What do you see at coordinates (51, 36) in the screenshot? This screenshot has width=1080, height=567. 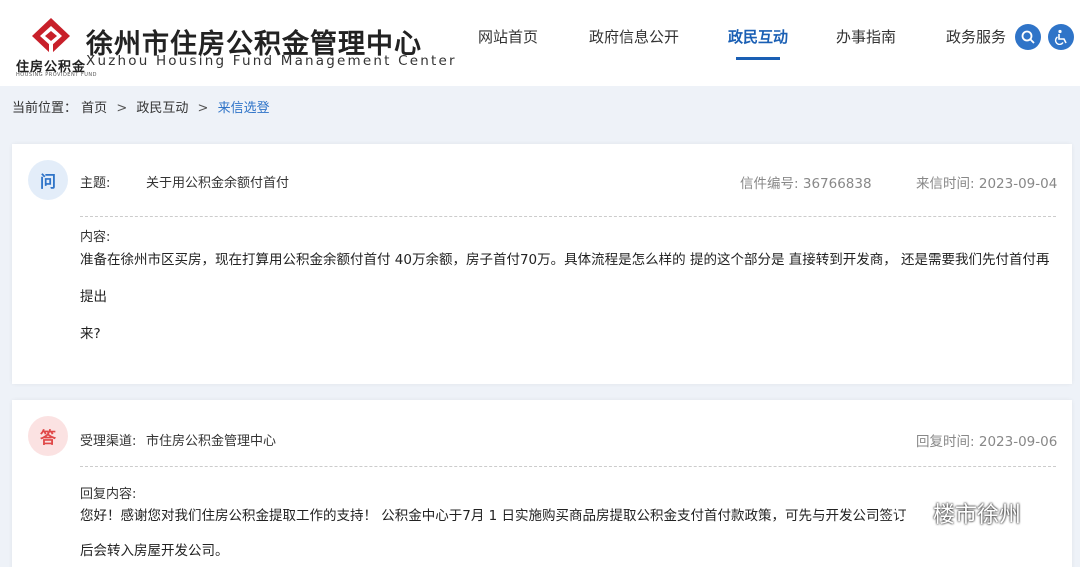 I see `housing-fund-emblem-icon` at bounding box center [51, 36].